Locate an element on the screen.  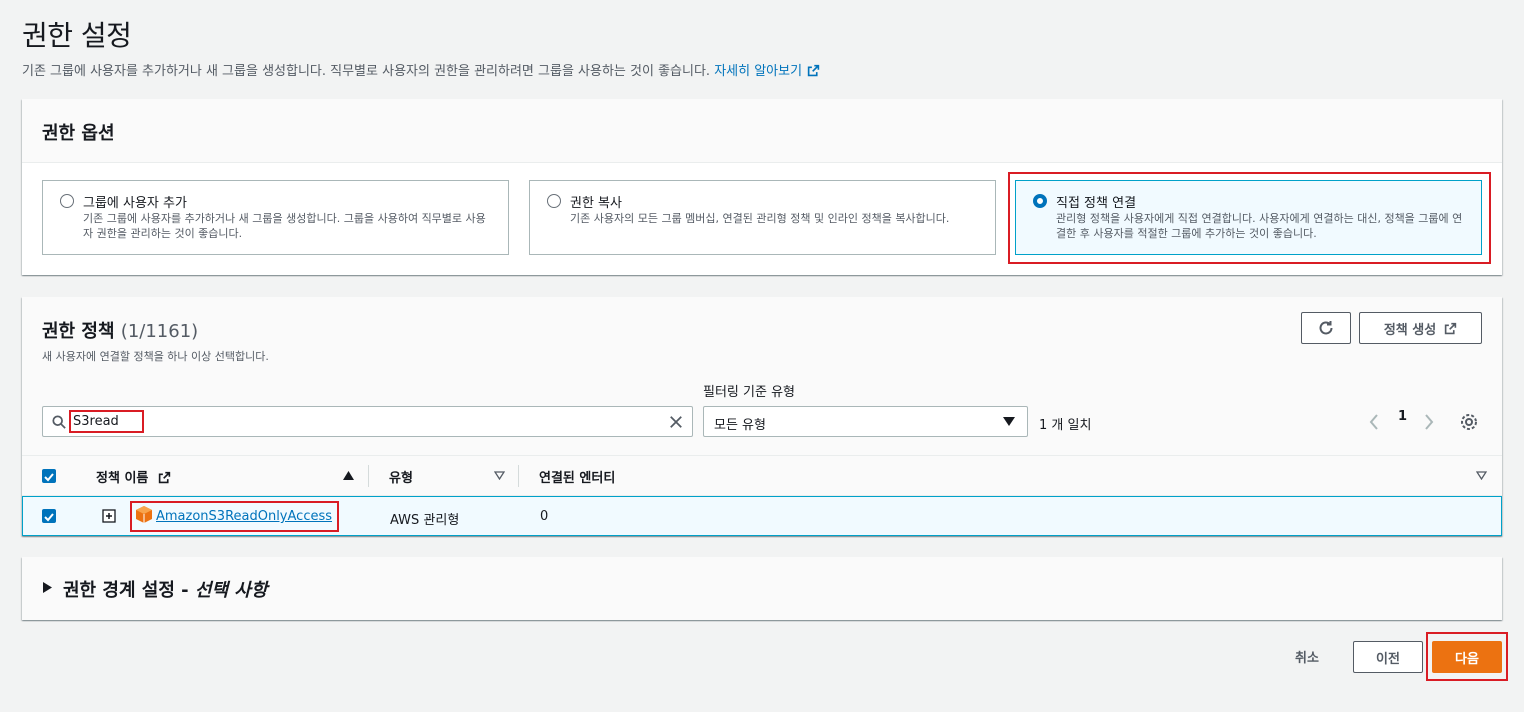
prev-page-icon is located at coordinates (1374, 422).